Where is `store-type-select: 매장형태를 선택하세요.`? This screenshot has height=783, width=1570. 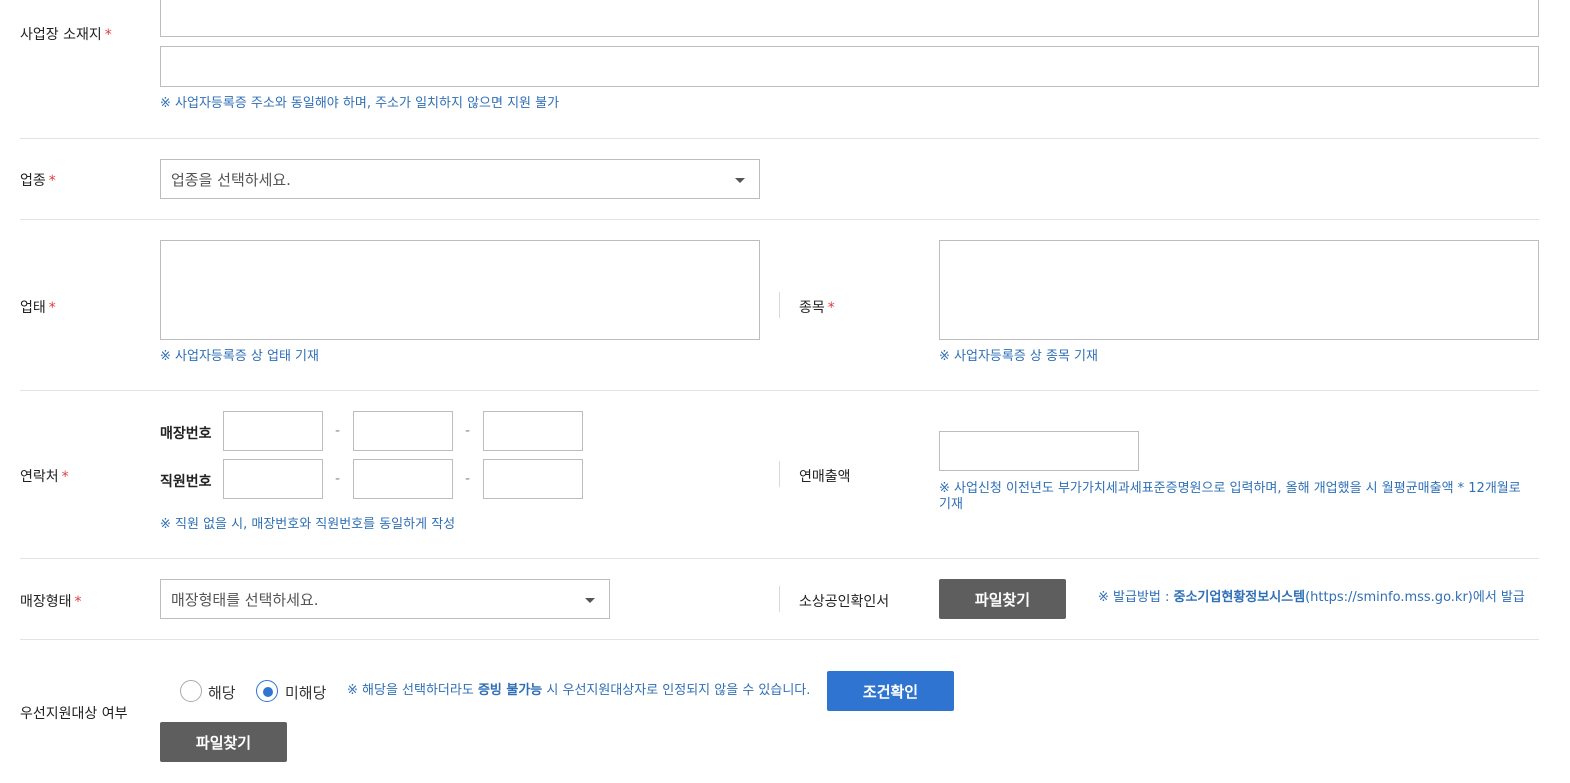
store-type-select: 매장형태를 선택하세요. is located at coordinates (385, 599).